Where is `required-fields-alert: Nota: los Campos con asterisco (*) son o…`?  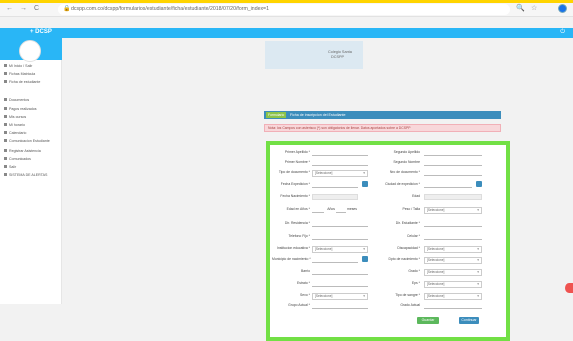 required-fields-alert: Nota: los Campos con asterisco (*) son o… is located at coordinates (382, 128).